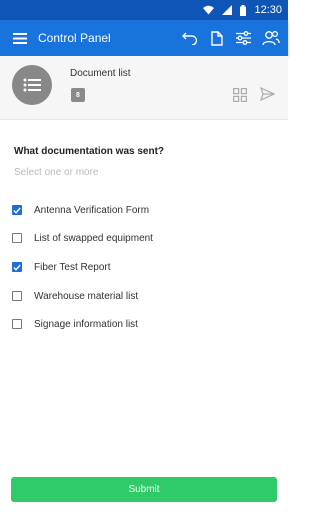 The height and width of the screenshot is (512, 320). Describe the element at coordinates (100, 73) in the screenshot. I see `document-list-title: Document list` at that location.